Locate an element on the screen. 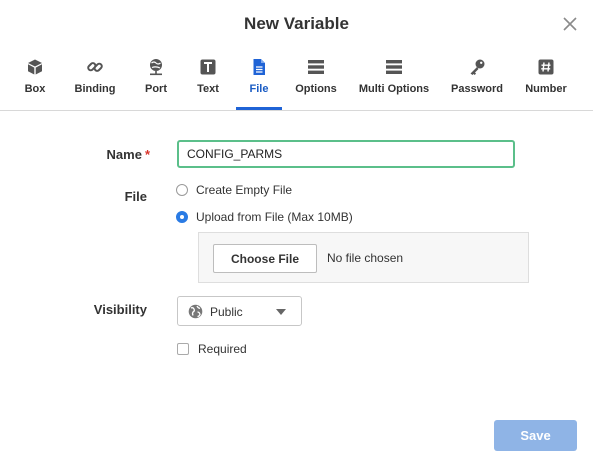 This screenshot has width=593, height=465. tab-number: Number is located at coordinates (546, 79).